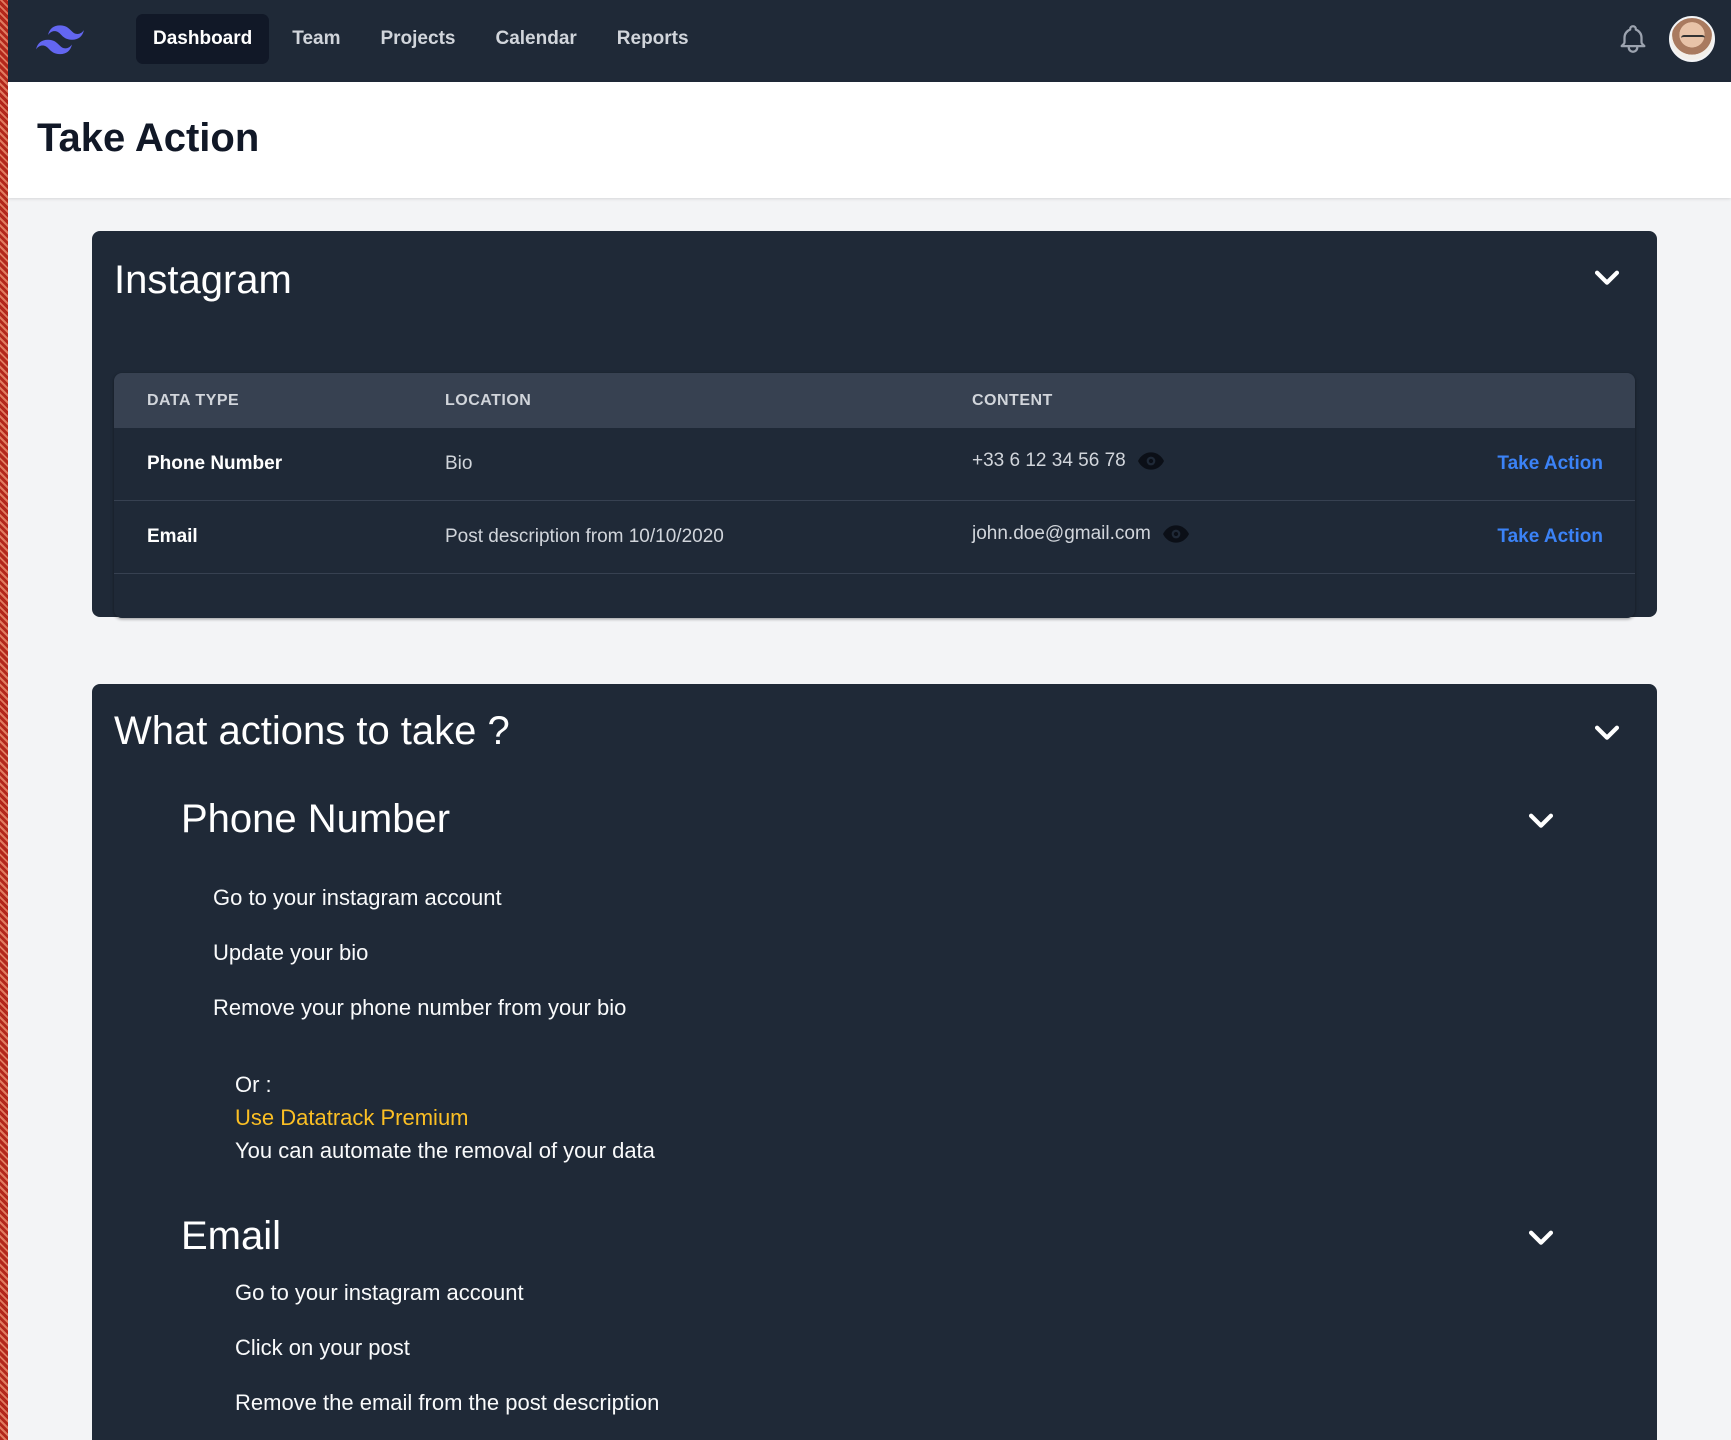  Describe the element at coordinates (203, 280) in the screenshot. I see `instagram-card-title: Instagram` at that location.